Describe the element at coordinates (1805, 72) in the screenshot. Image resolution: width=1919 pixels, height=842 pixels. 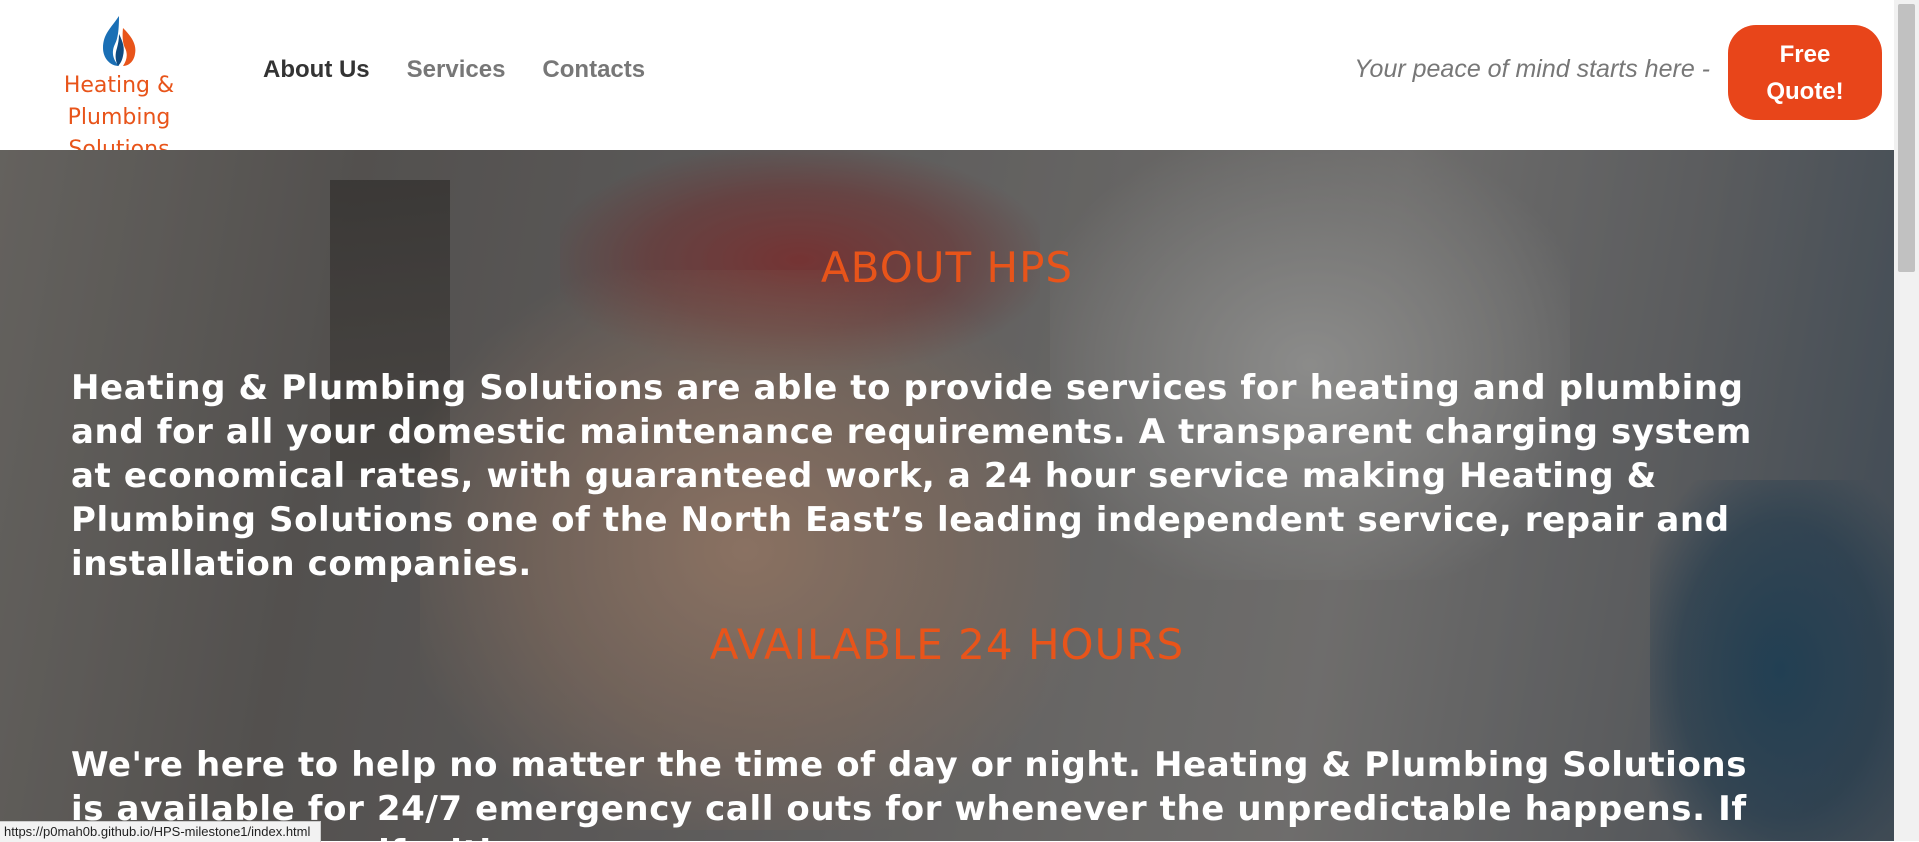
I see `free-quote-button: Free Quote!` at that location.